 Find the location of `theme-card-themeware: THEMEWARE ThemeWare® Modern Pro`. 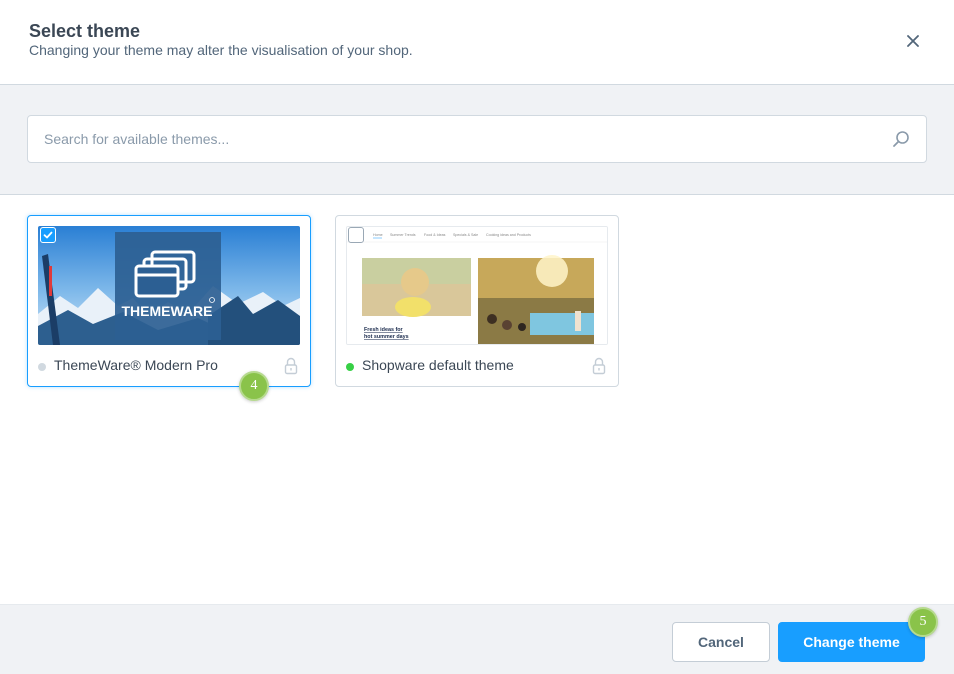

theme-card-themeware: THEMEWARE ThemeWare® Modern Pro is located at coordinates (169, 301).